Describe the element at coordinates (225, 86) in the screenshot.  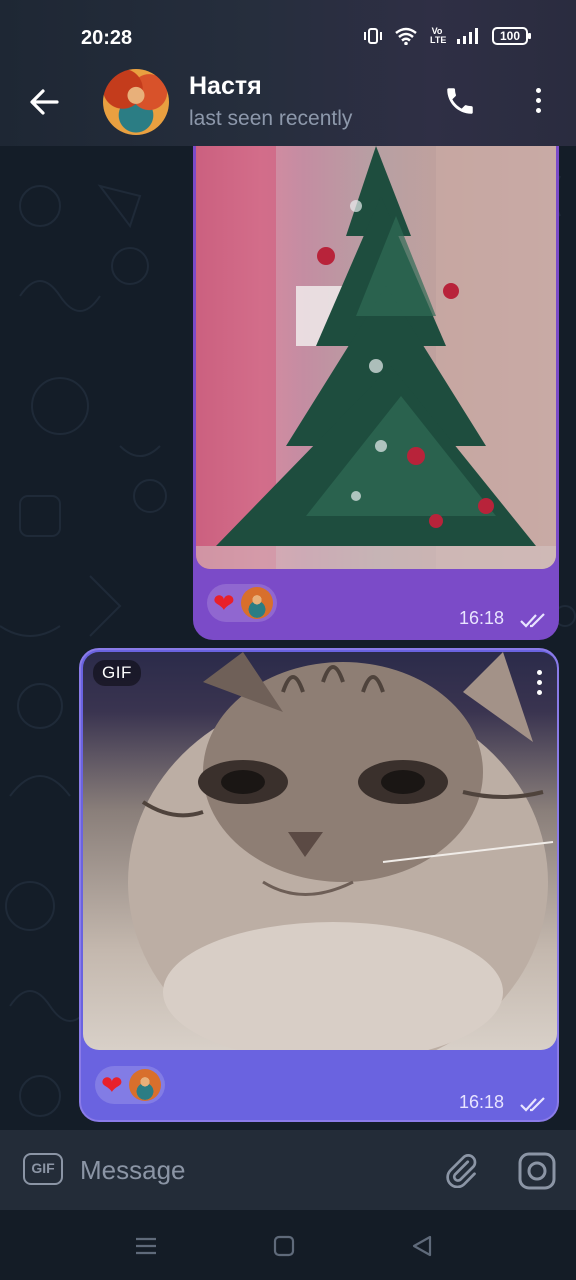
I see `contact-name: Настя` at that location.